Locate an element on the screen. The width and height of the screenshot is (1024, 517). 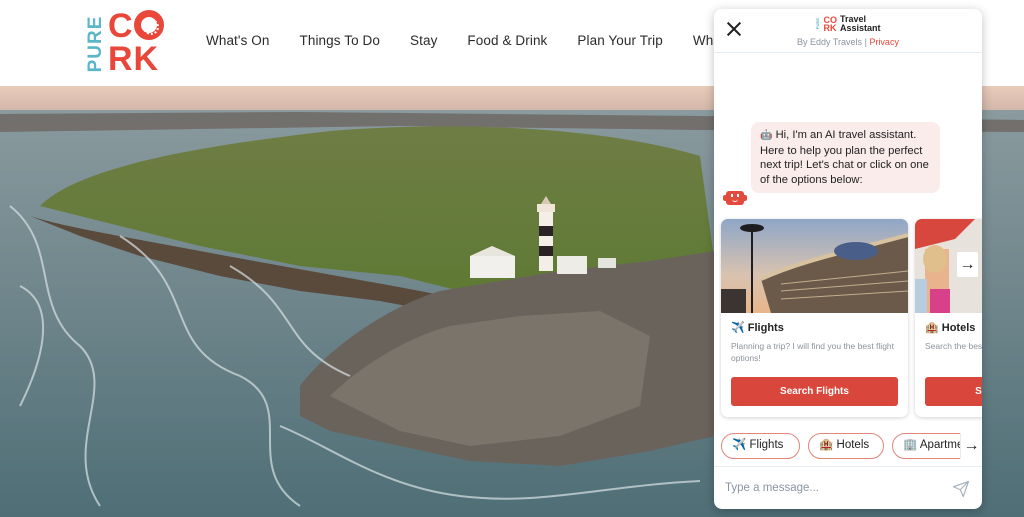
chat-logo-cork: CO RK is located at coordinates (830, 24).